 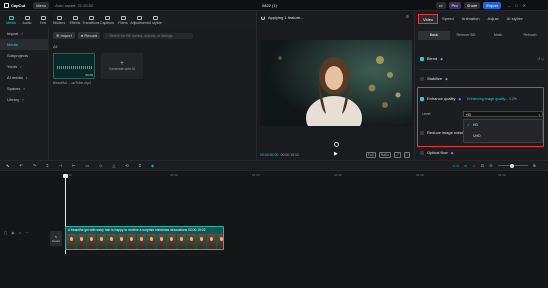 What do you see at coordinates (336, 154) in the screenshot?
I see `play-icon: ▶` at bounding box center [336, 154].